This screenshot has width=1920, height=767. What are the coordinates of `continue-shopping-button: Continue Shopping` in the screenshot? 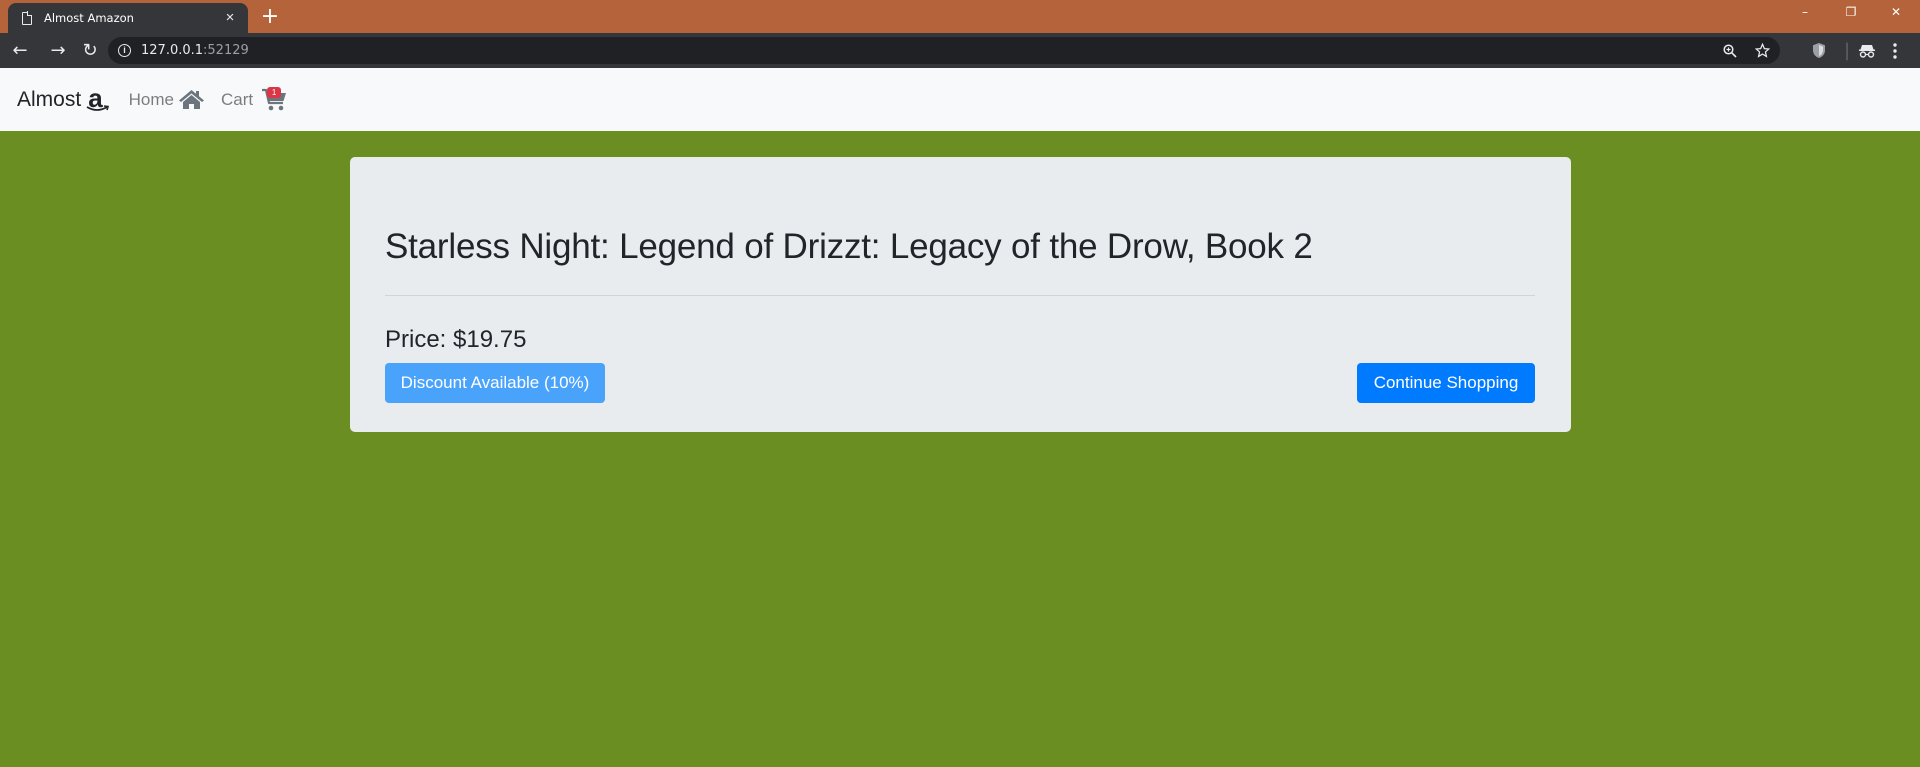 It's located at (1446, 383).